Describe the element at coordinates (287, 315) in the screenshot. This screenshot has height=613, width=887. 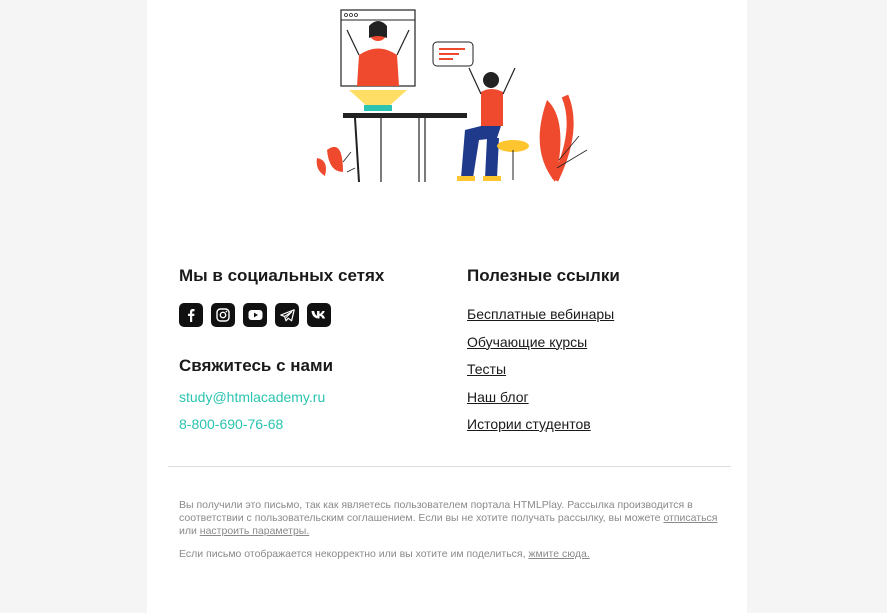
I see `telegram-icon` at that location.